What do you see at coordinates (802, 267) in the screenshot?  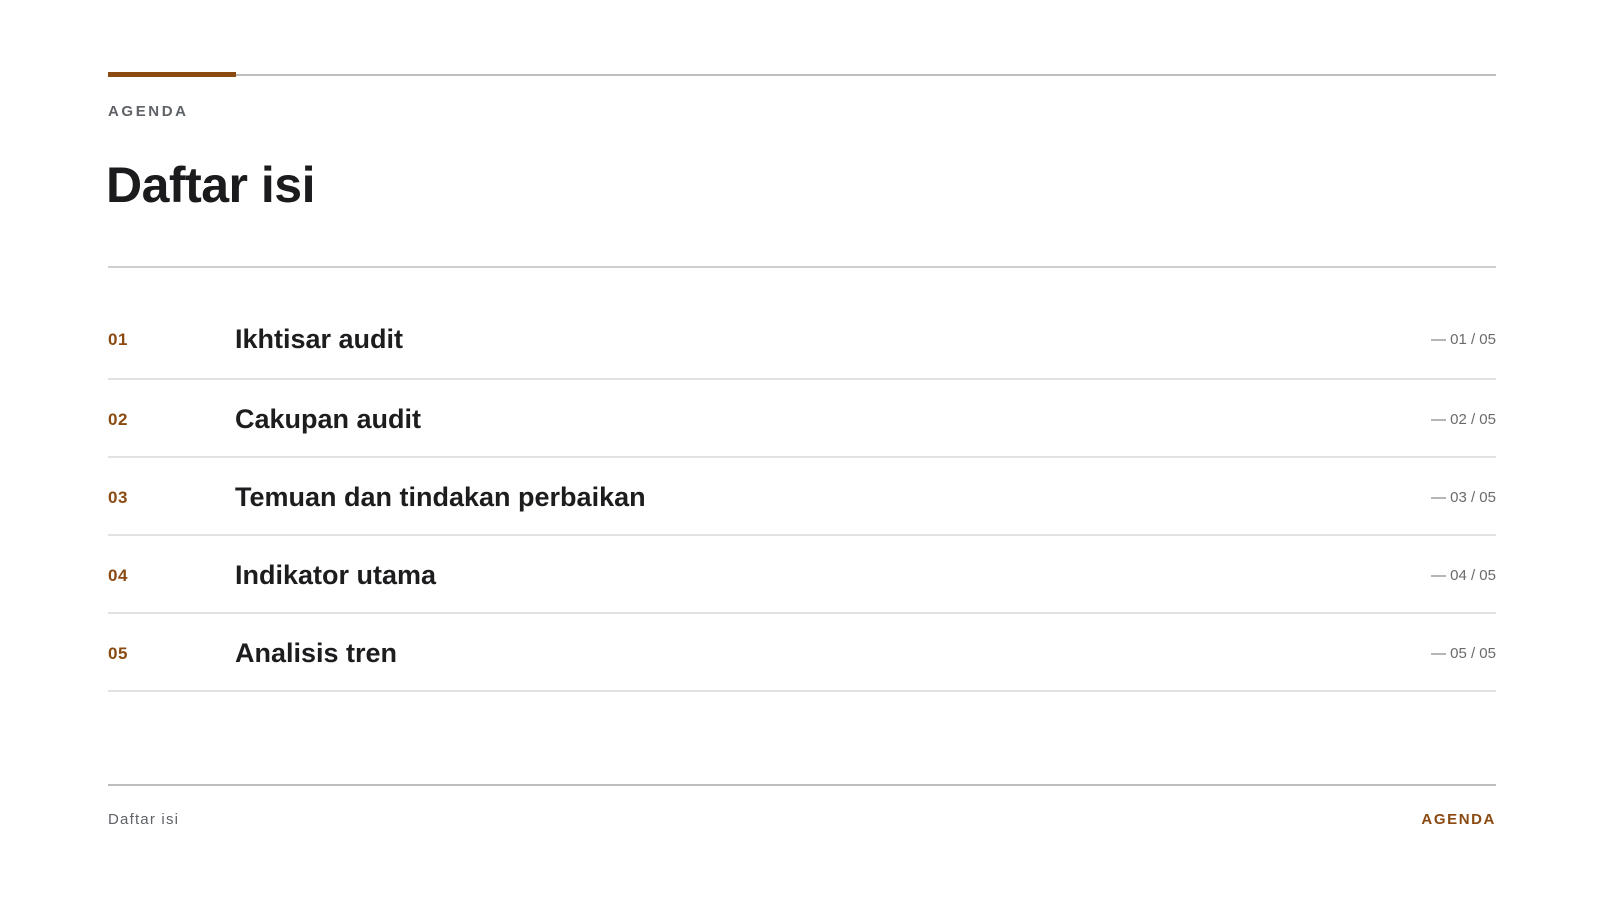 I see `title-divider` at bounding box center [802, 267].